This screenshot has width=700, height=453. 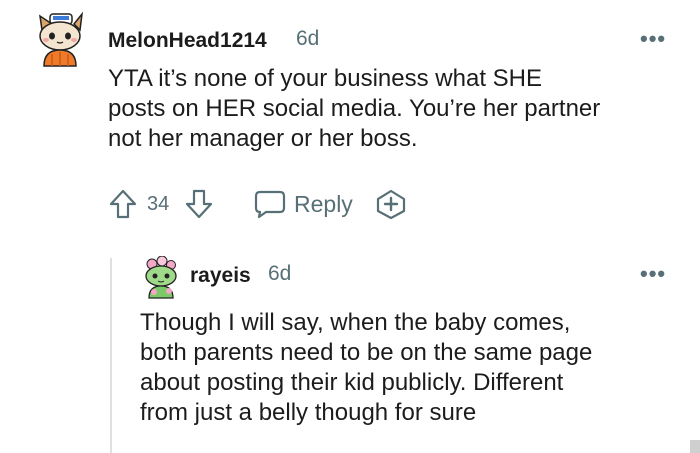 What do you see at coordinates (325, 78) in the screenshot?
I see `comment-body-line: YTA it’s none of your business what SHE` at bounding box center [325, 78].